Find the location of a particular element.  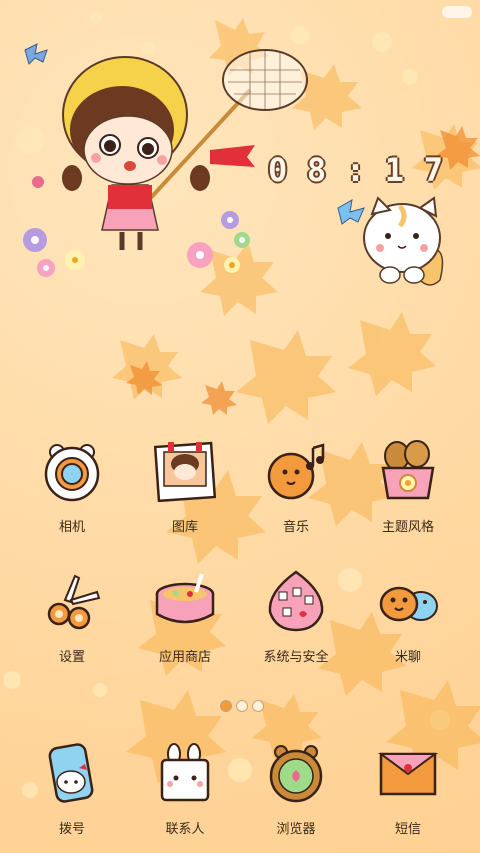

gallery-icon is located at coordinates (185, 471).